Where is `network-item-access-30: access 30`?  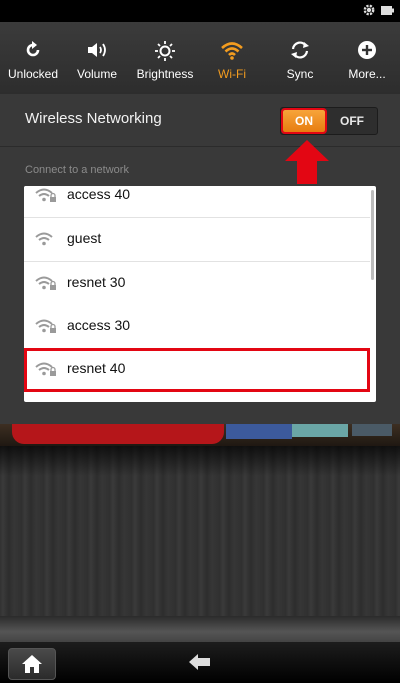
network-item-access-30: access 30 is located at coordinates (197, 327).